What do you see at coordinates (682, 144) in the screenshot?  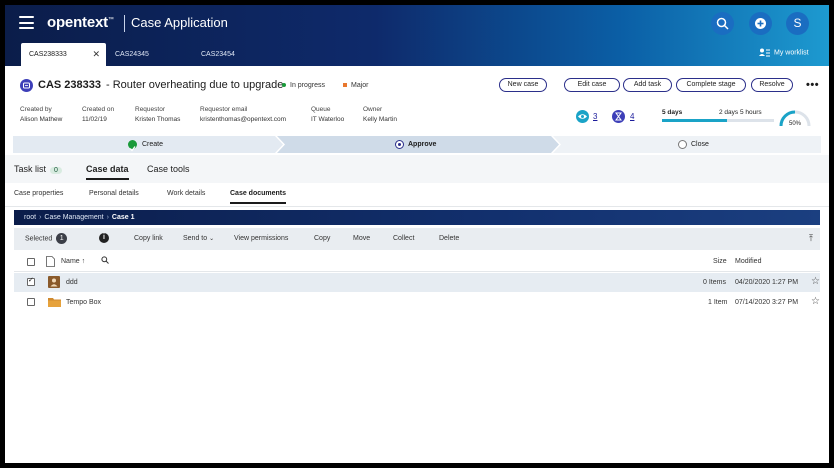 I see `pending-stage-icon` at bounding box center [682, 144].